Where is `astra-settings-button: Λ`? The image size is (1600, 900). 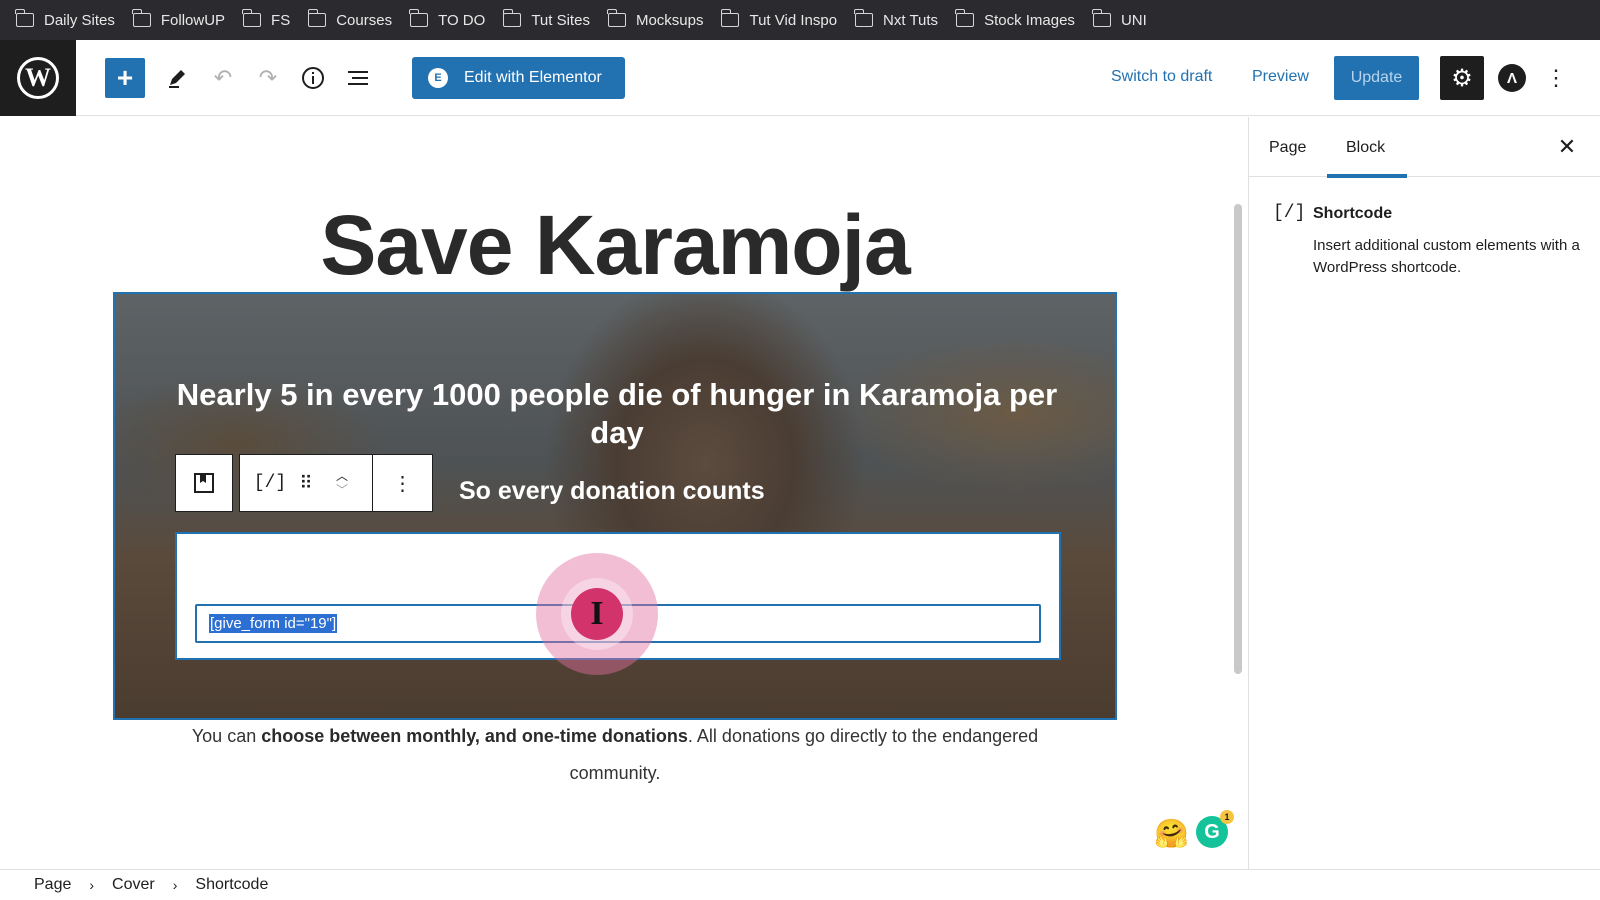 astra-settings-button: Λ is located at coordinates (1512, 78).